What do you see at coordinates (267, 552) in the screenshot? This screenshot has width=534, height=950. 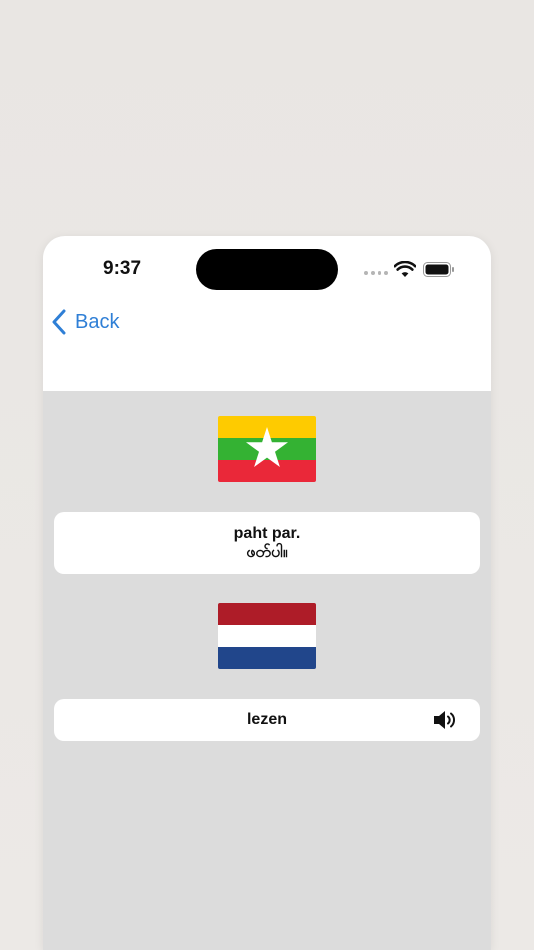 I see `burmese-script-text: ဖတ်ပါ။` at bounding box center [267, 552].